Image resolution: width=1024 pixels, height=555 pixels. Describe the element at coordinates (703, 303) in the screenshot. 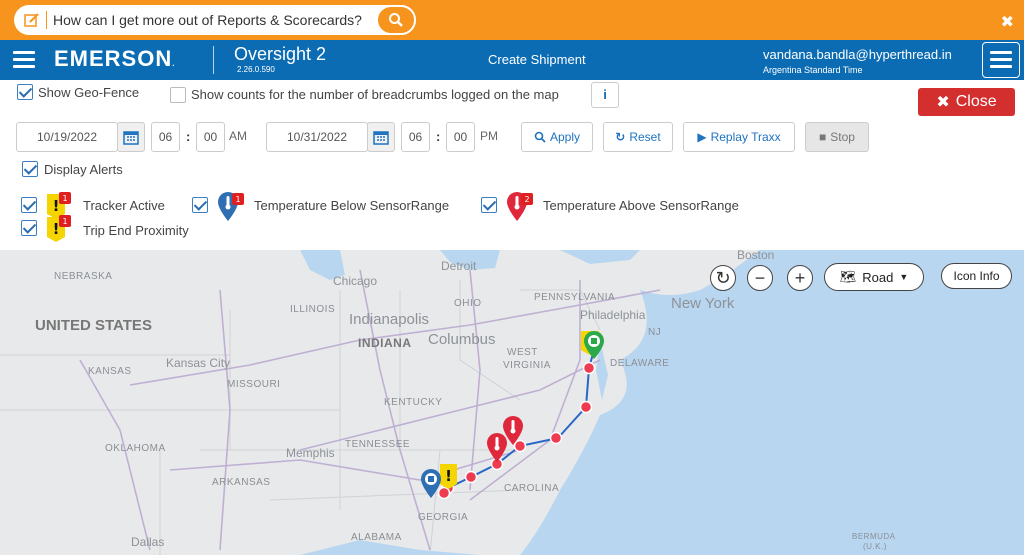

I see `map-label: New York` at that location.